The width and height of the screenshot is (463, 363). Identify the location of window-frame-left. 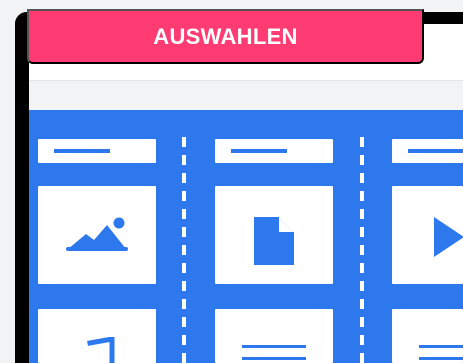
(22, 187).